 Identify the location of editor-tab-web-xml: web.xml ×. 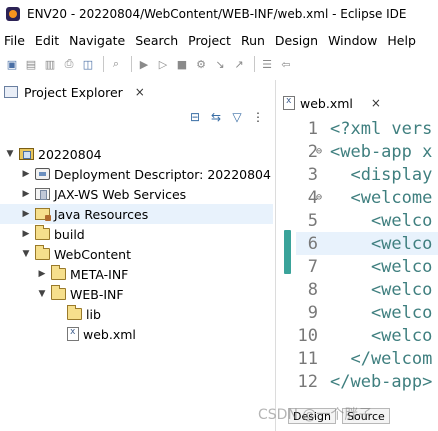
(332, 103).